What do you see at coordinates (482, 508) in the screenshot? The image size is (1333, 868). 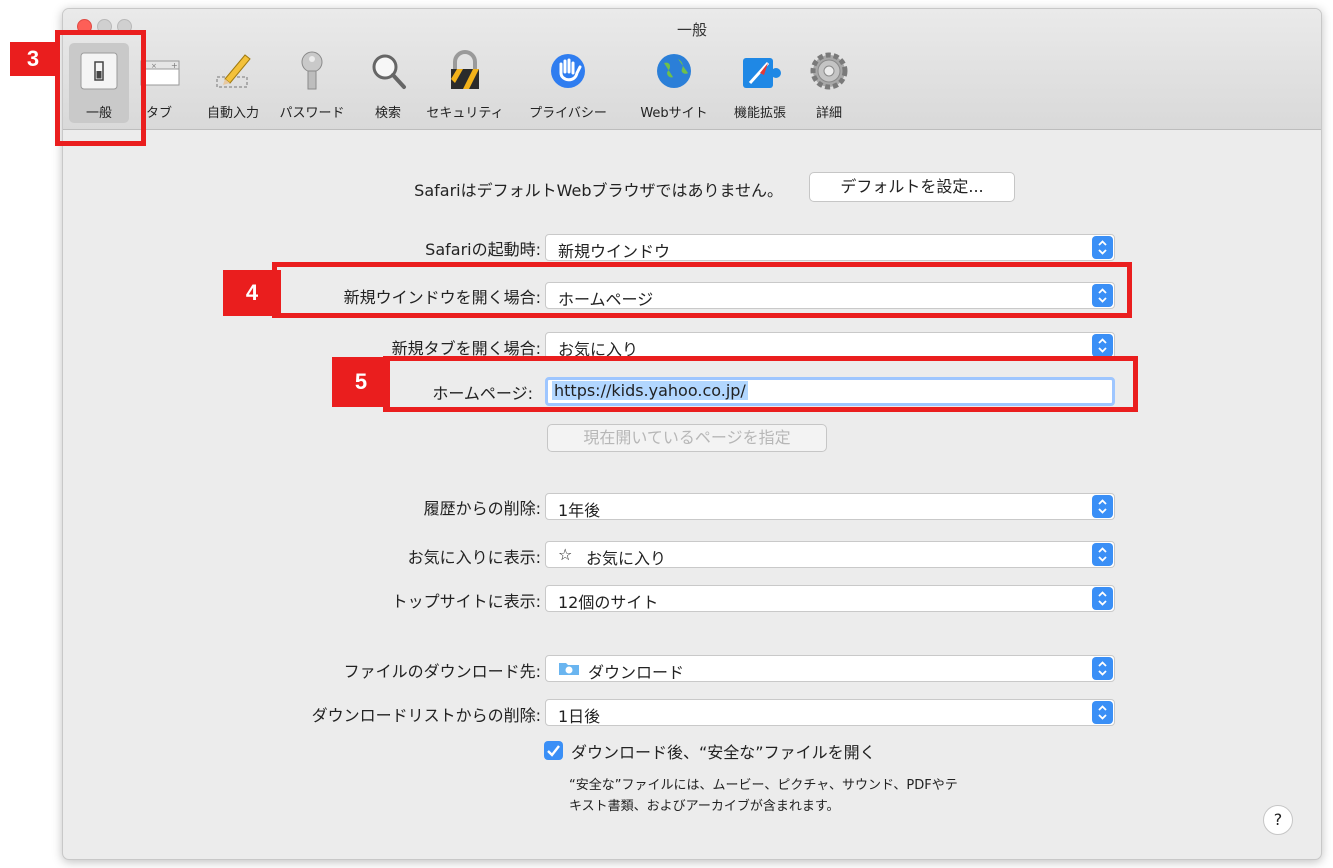 I see `remove-history-label: 履歴からの削除:` at bounding box center [482, 508].